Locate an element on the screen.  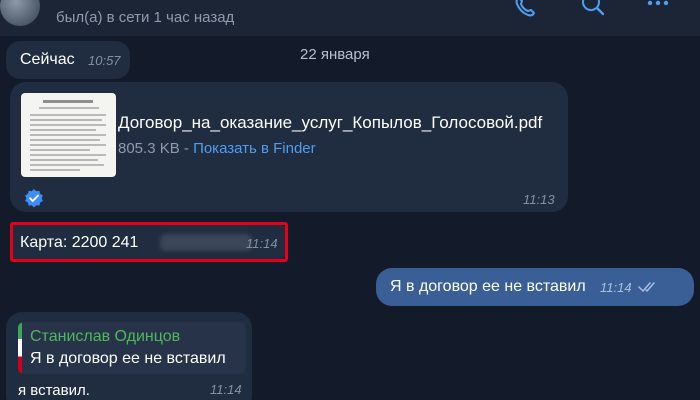
quote-text: Я в договор ее не вставил is located at coordinates (128, 358).